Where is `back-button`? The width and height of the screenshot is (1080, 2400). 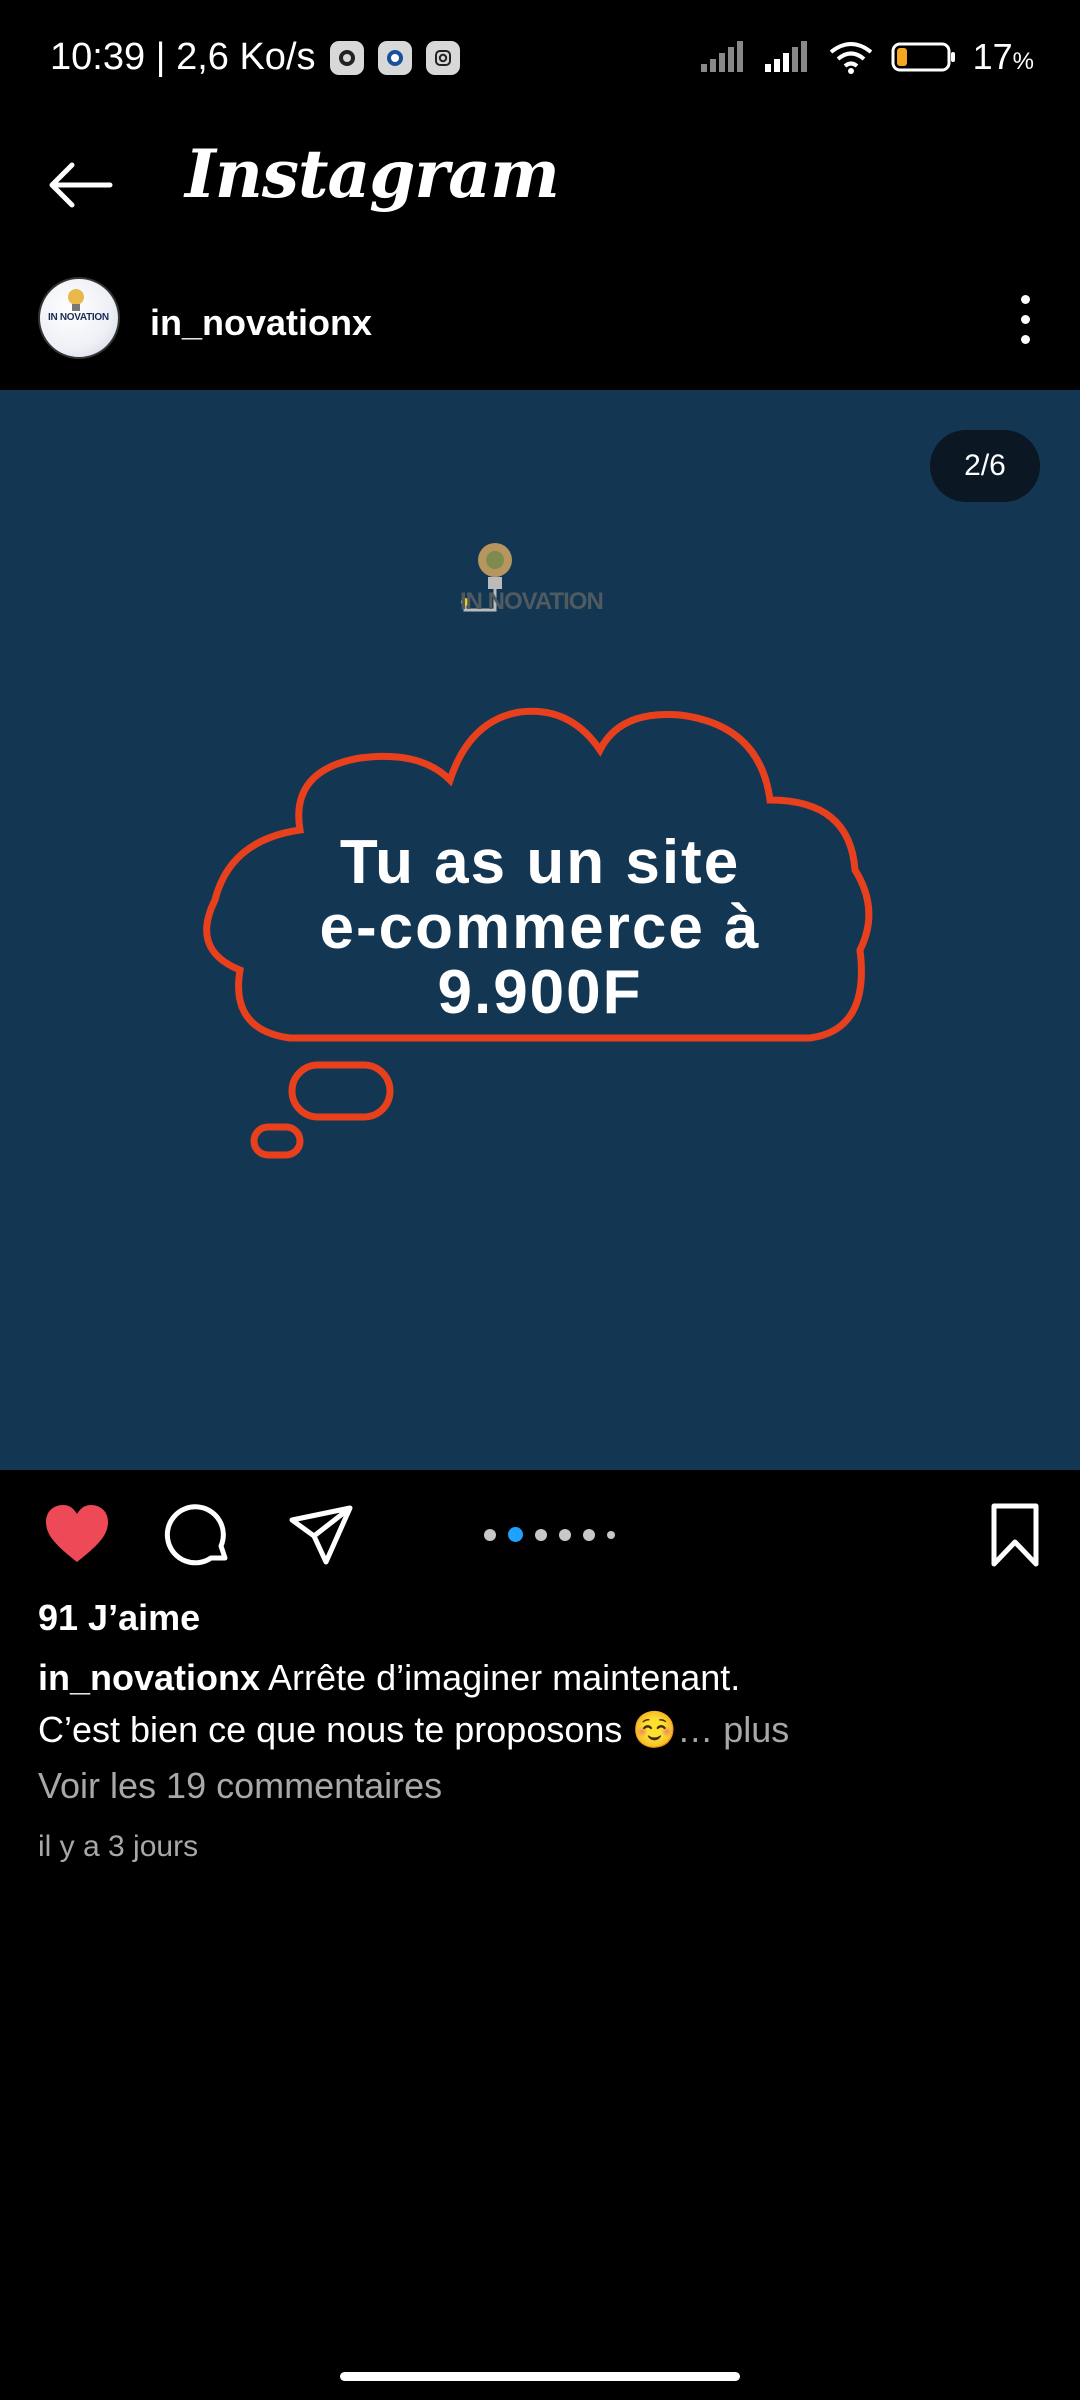
back-button is located at coordinates (80, 185).